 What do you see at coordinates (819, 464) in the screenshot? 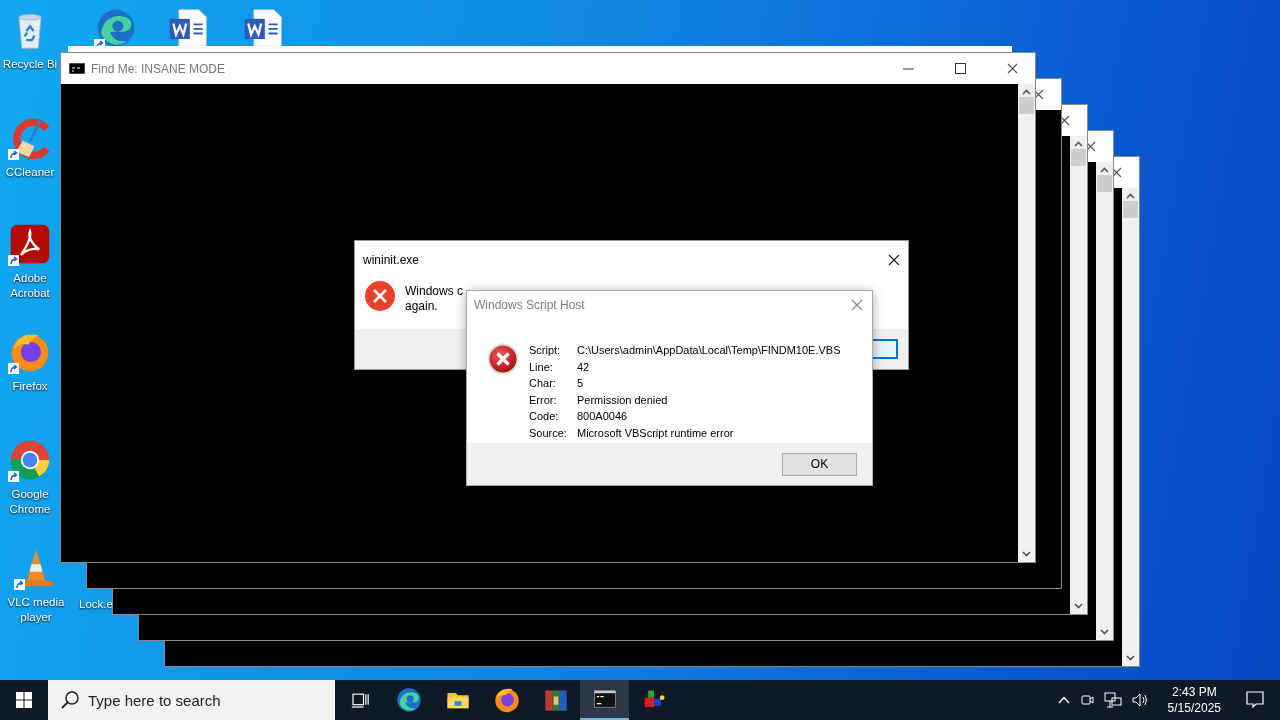
I see `ok-button: OK` at bounding box center [819, 464].